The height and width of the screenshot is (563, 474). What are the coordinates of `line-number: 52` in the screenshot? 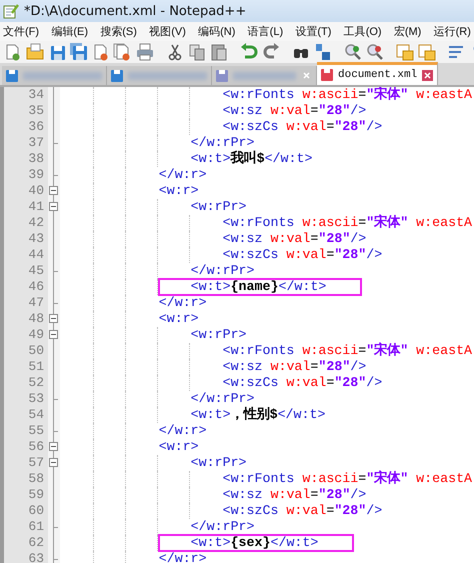 It's located at (26, 383).